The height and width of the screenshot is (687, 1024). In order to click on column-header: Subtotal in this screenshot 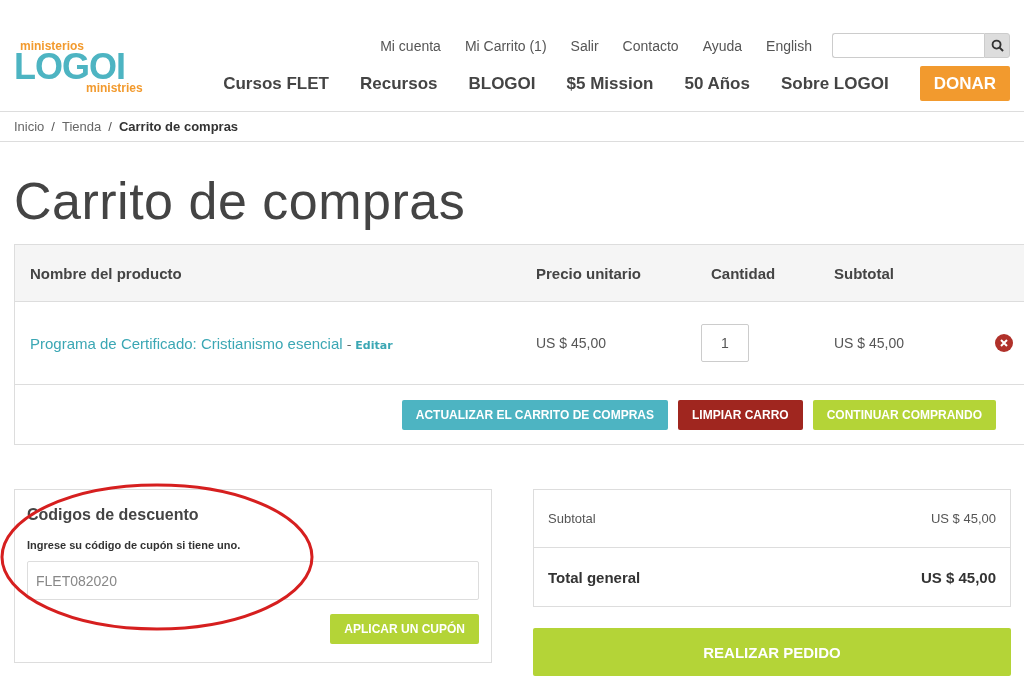, I will do `click(864, 273)`.